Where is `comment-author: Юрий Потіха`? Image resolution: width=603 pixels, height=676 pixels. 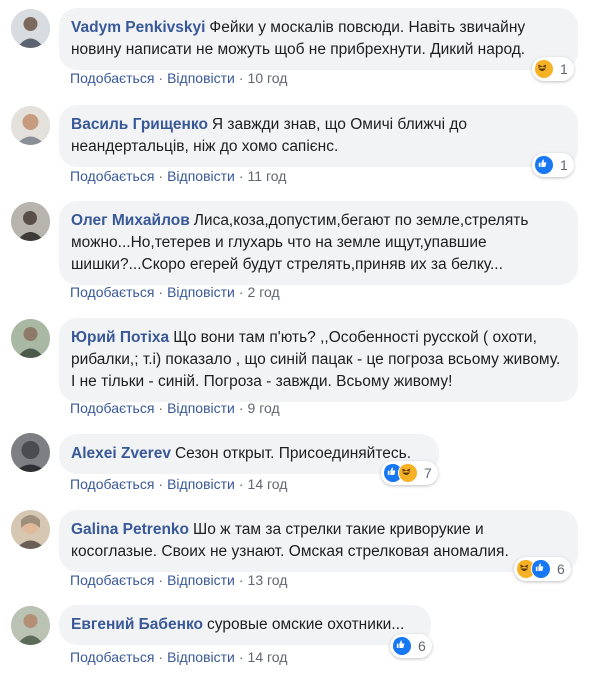 comment-author: Юрий Потіха is located at coordinates (120, 337).